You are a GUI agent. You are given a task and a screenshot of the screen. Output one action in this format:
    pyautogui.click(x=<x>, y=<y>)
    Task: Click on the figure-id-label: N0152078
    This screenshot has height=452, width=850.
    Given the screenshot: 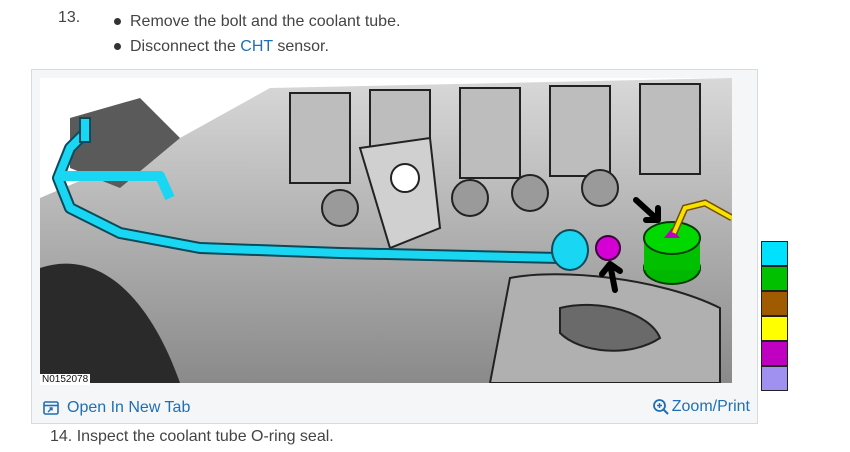 What is the action you would take?
    pyautogui.click(x=65, y=379)
    